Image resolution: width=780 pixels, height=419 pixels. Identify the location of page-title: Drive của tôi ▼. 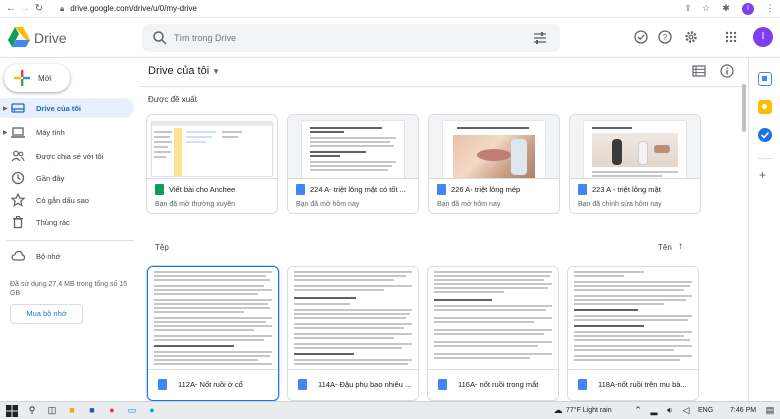
(184, 71).